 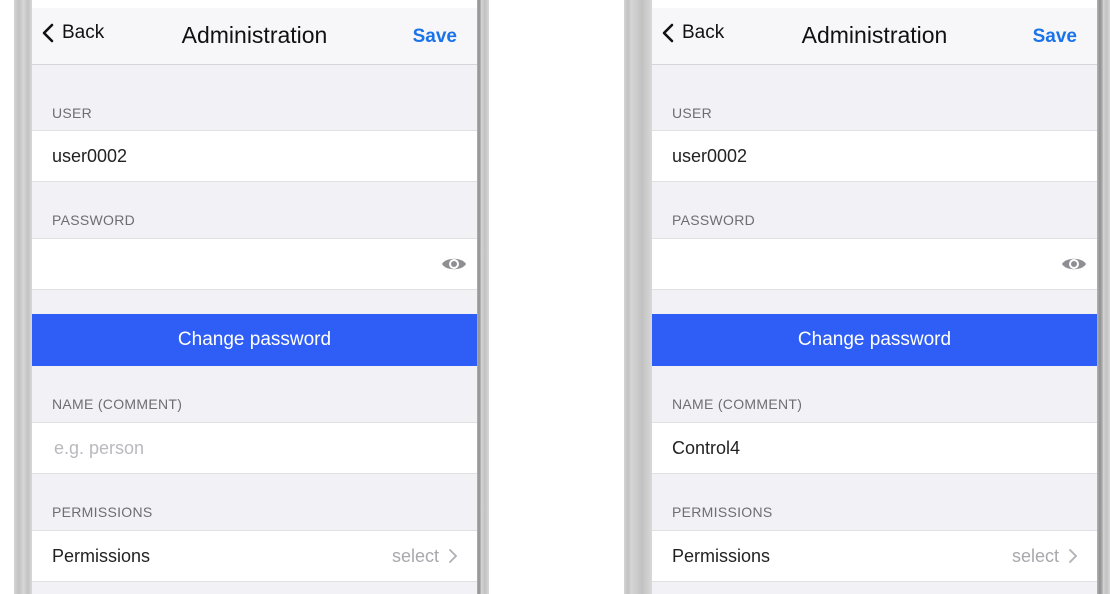 I want to click on device-bezel-left, so click(x=19, y=297).